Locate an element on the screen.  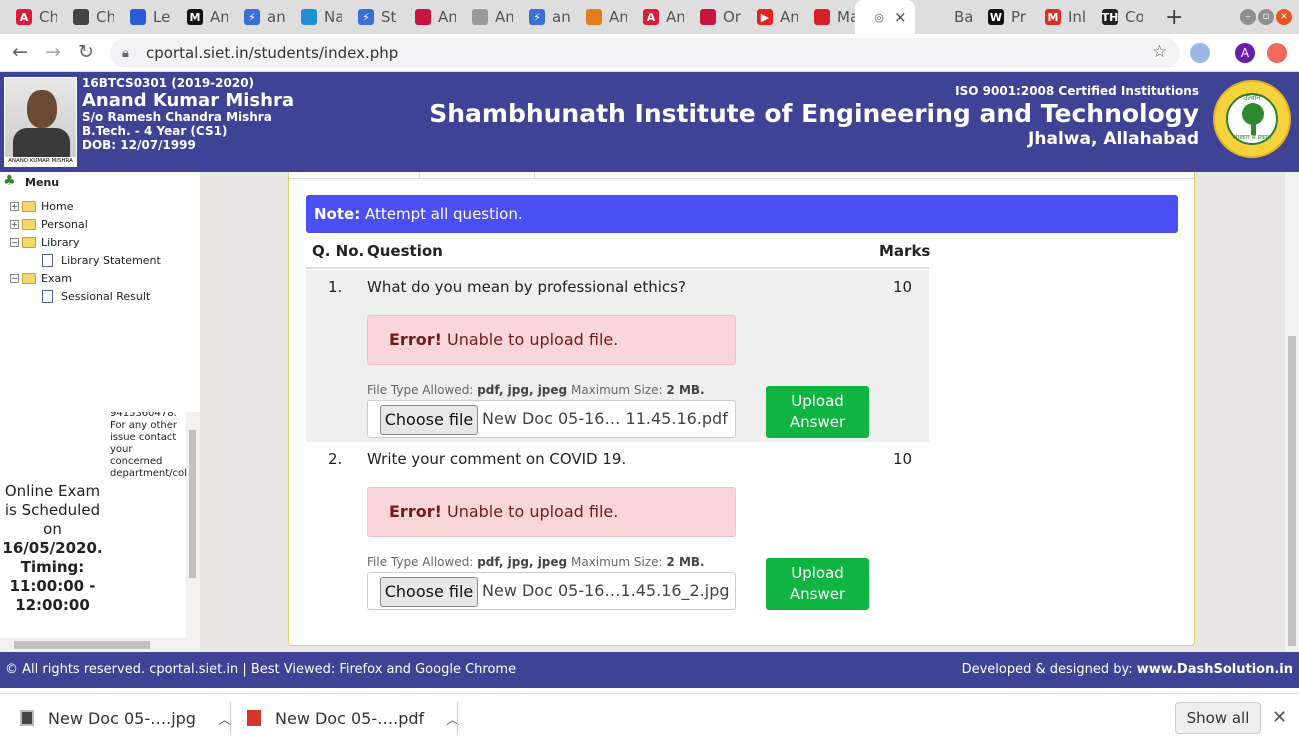
tab-favicon-icon: ▶ is located at coordinates (765, 17).